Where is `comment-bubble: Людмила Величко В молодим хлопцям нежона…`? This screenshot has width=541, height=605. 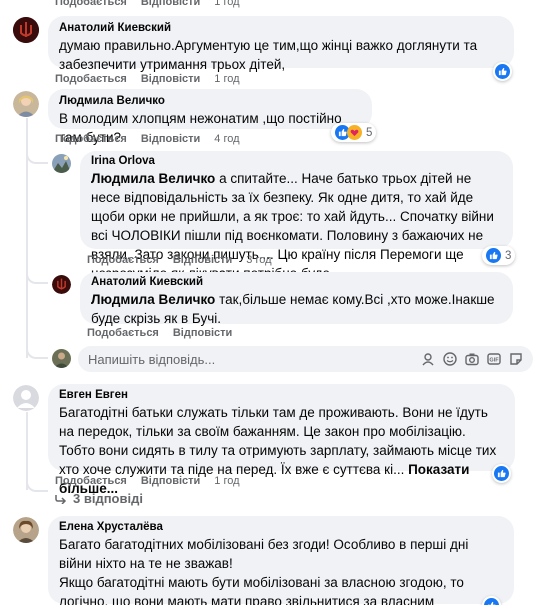 comment-bubble: Людмила Величко В молодим хлопцям нежона… is located at coordinates (210, 117).